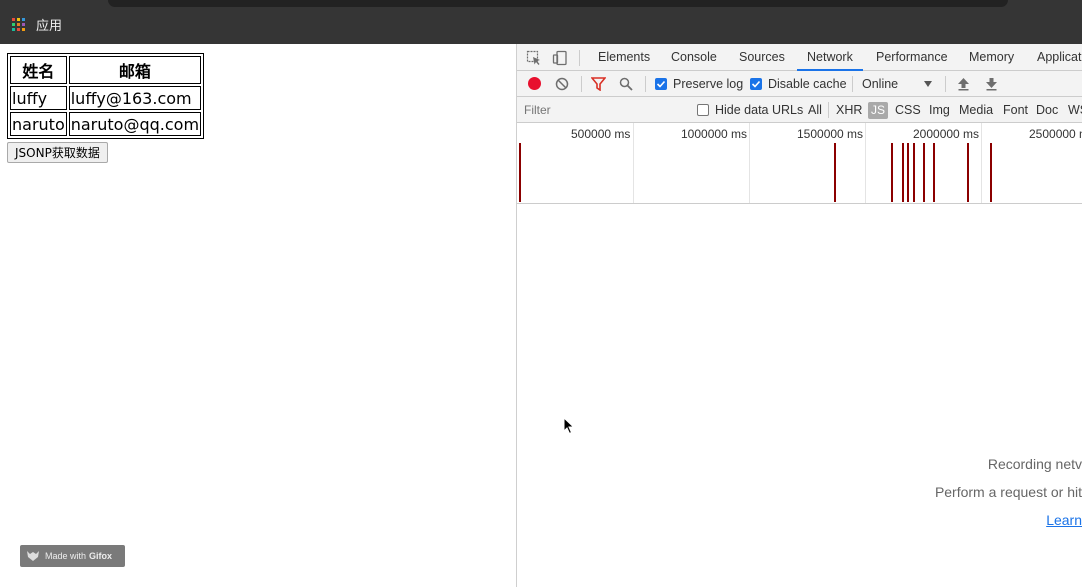 The width and height of the screenshot is (1082, 587). I want to click on cell-email: naruto@qq.com, so click(135, 124).